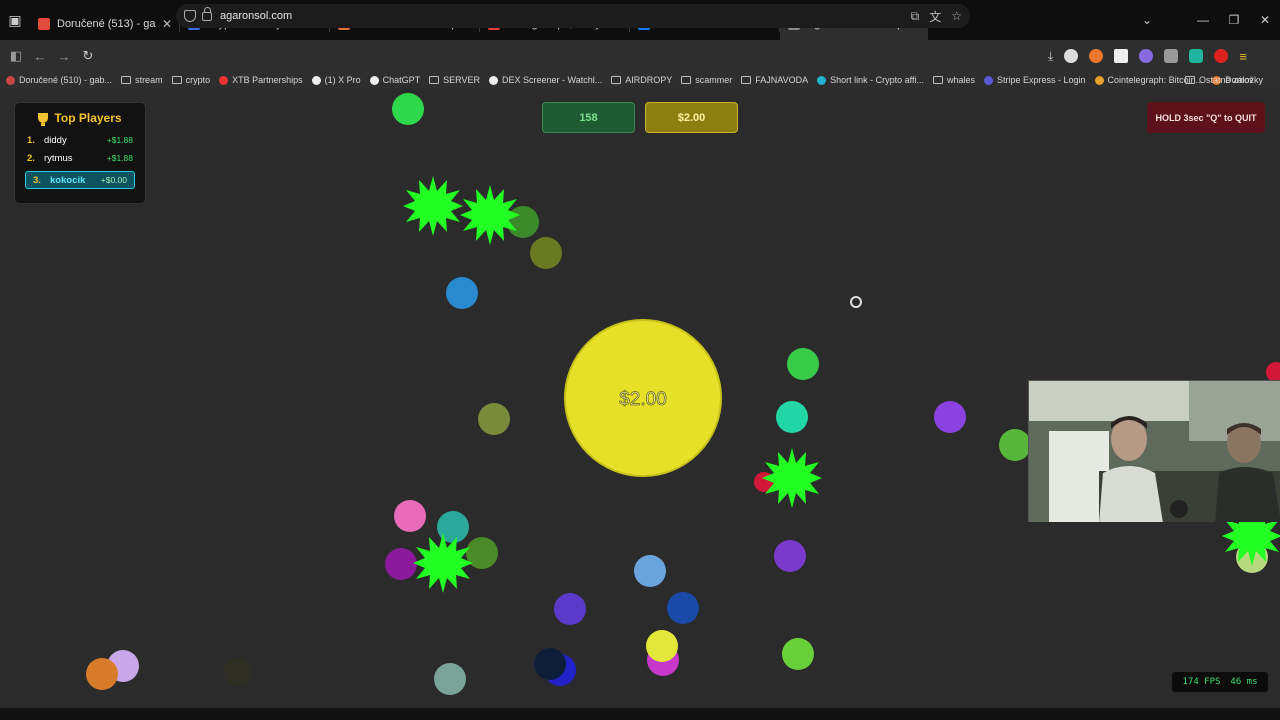  Describe the element at coordinates (691, 117) in the screenshot. I see `money-pill: $2.00` at that location.